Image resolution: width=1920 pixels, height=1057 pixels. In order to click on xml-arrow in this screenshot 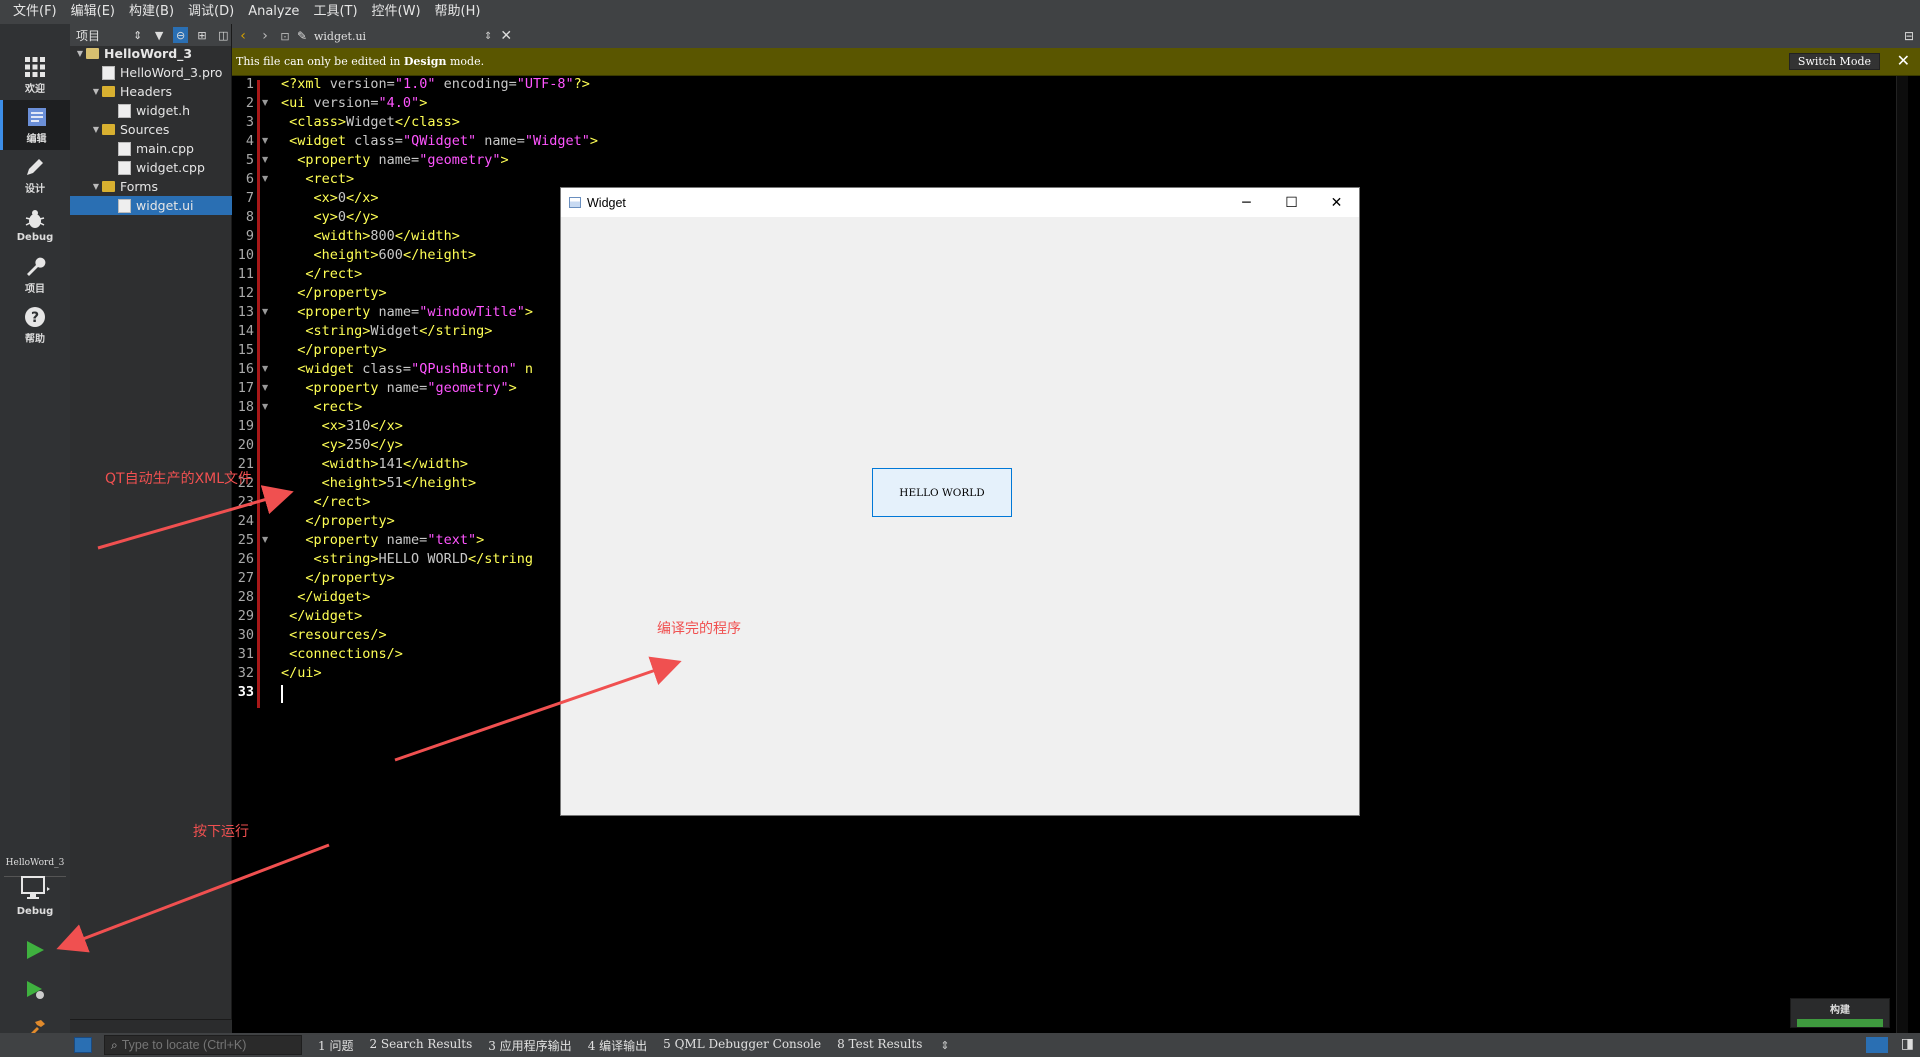, I will do `click(195, 517)`.